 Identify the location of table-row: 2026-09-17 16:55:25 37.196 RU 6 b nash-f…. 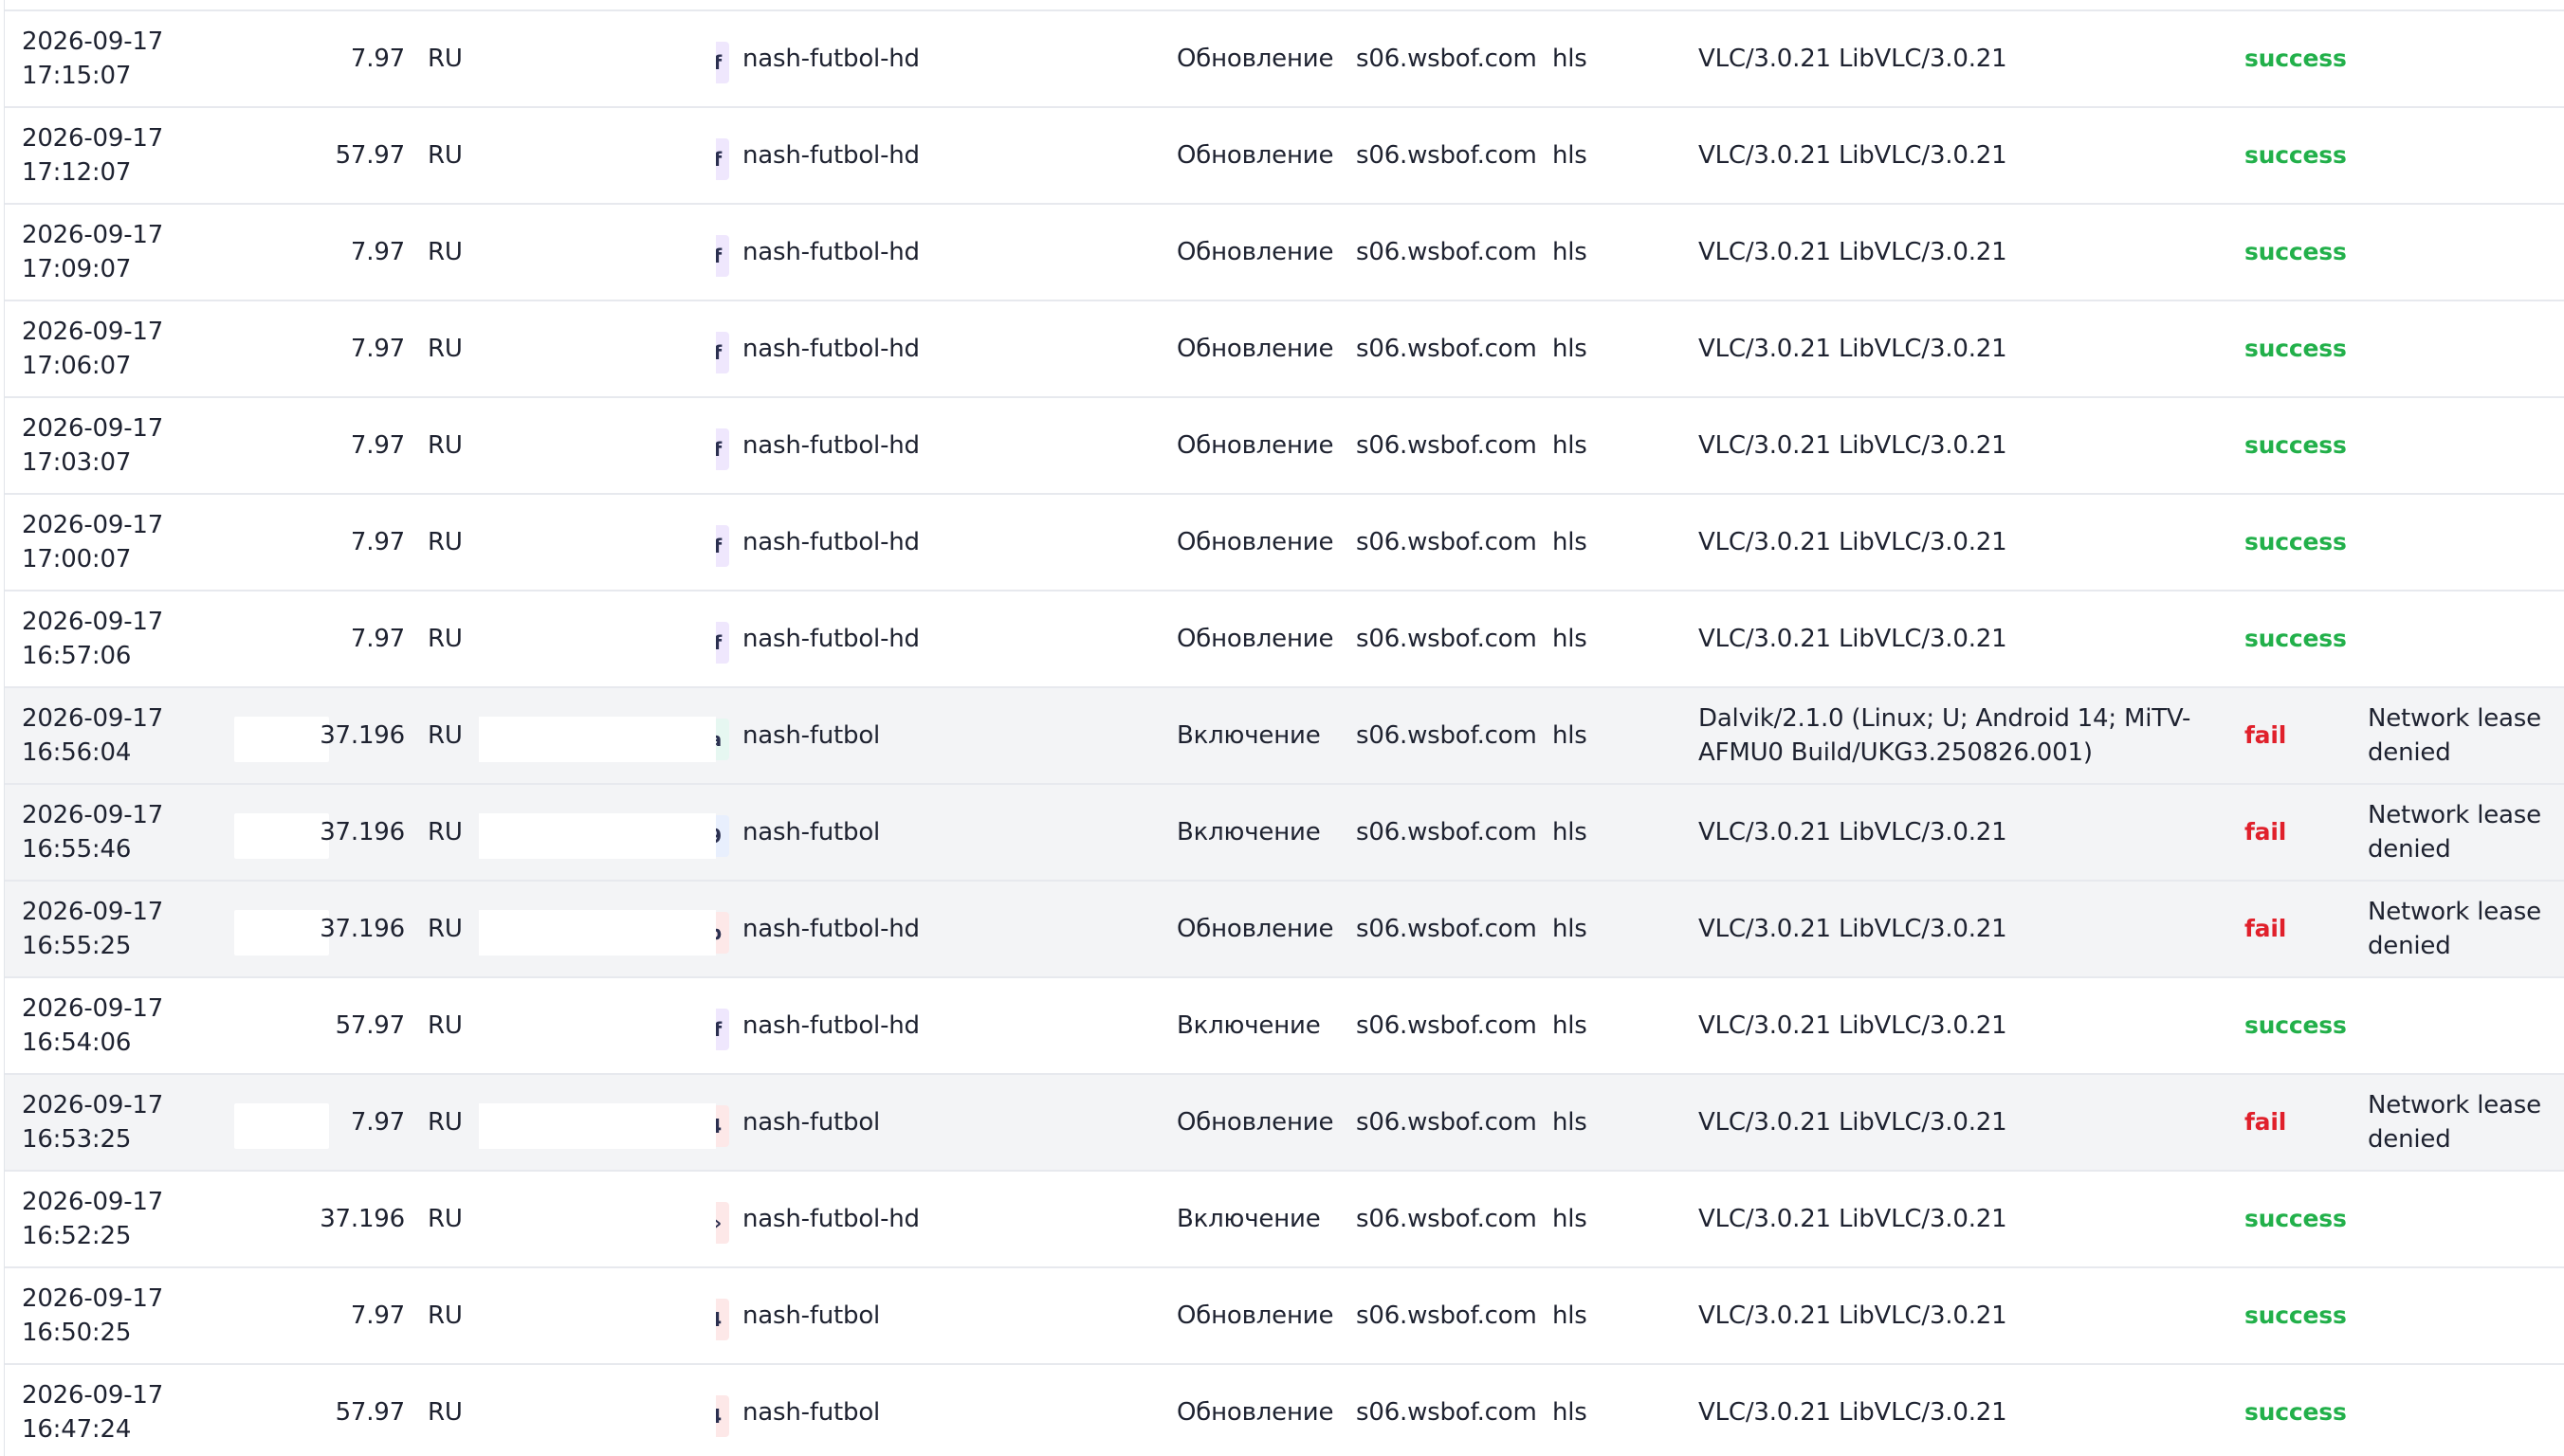
(1284, 928).